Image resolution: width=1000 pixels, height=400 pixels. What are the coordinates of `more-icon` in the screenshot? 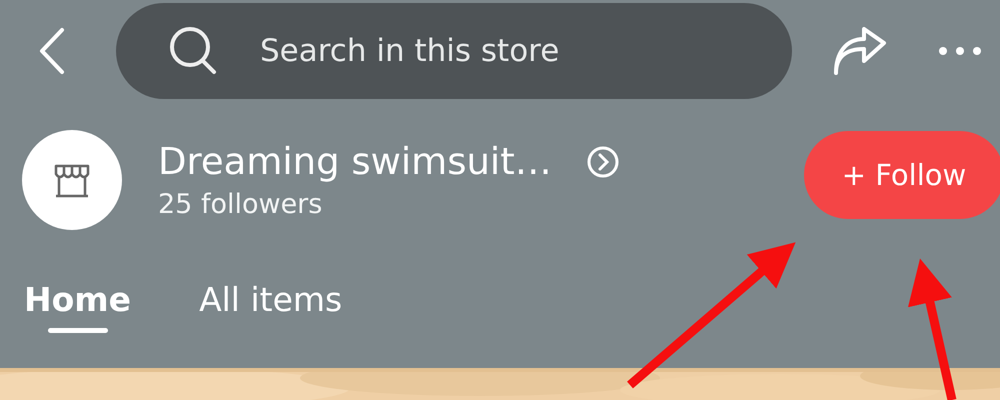 It's located at (960, 51).